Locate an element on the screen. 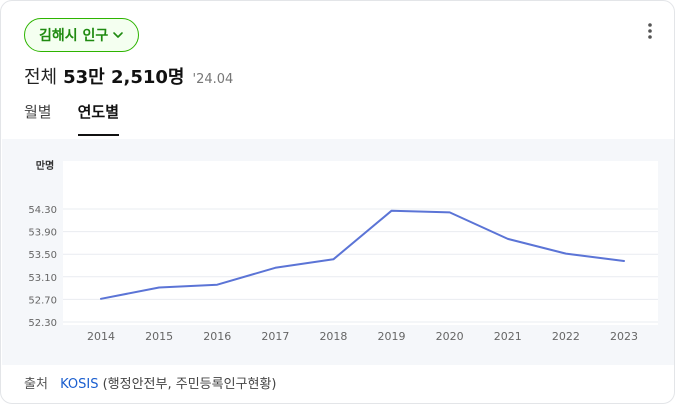 The width and height of the screenshot is (683, 410). tab-monthly: 월별 is located at coordinates (38, 118).